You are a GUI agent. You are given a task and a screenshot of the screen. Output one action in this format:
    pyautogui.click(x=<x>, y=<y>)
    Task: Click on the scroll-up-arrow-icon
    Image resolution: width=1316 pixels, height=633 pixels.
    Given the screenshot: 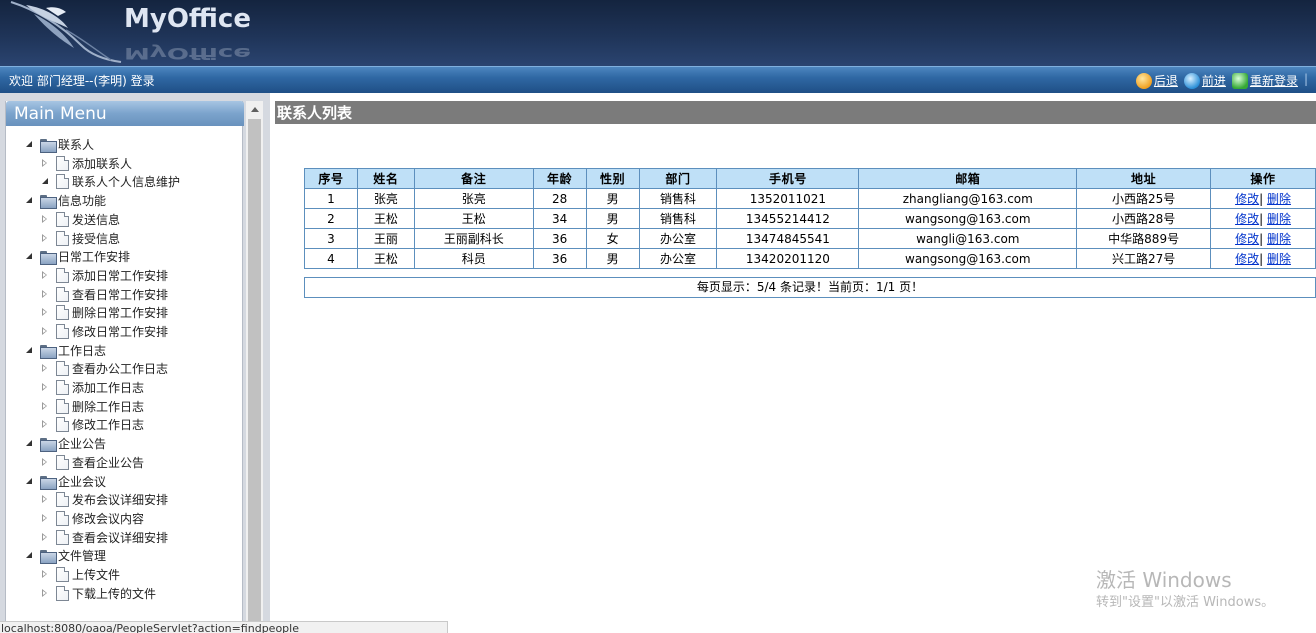 What is the action you would take?
    pyautogui.click(x=254, y=109)
    